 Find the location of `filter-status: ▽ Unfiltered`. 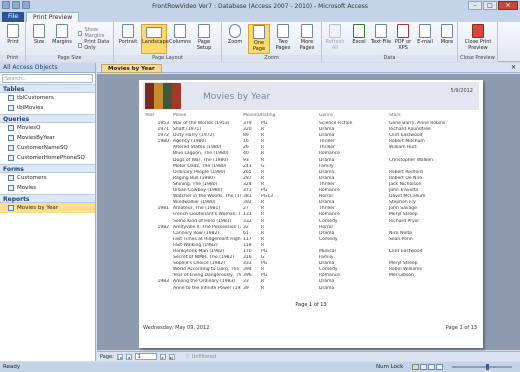

filter-status: ▽ Unfiltered is located at coordinates (201, 357).